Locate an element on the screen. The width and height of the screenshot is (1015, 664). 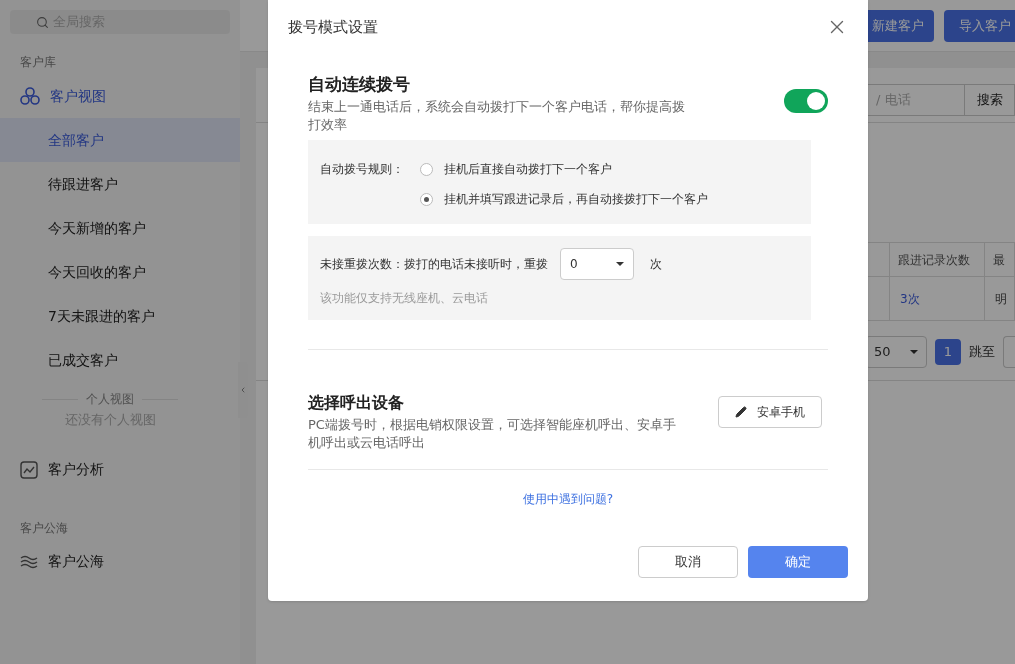
pencil-icon is located at coordinates (741, 412).